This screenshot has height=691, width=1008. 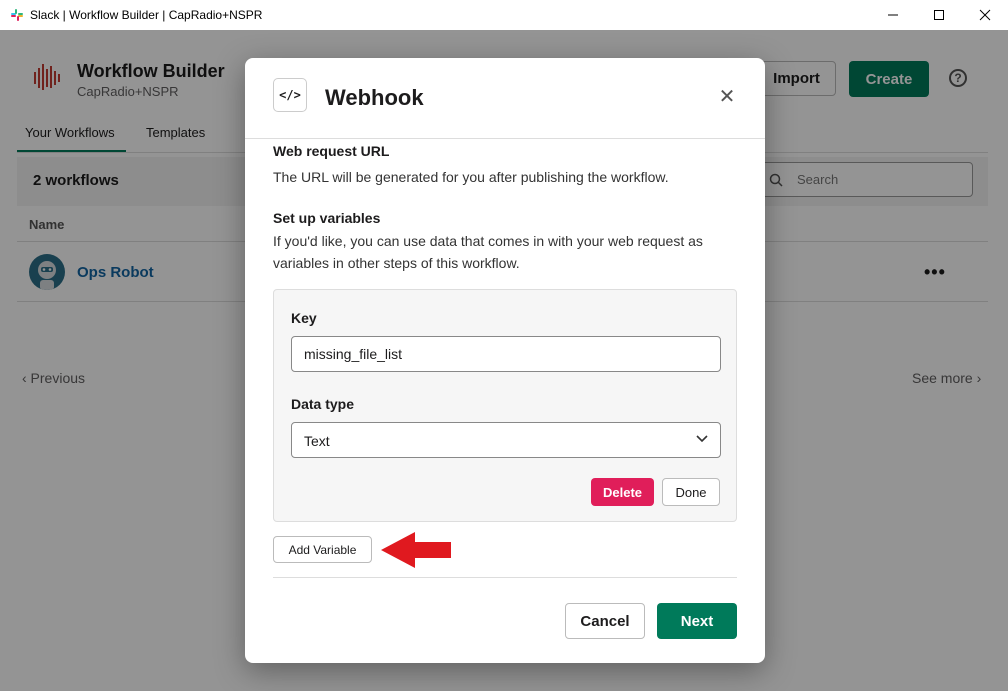 What do you see at coordinates (317, 441) in the screenshot?
I see `data-type-value: Text` at bounding box center [317, 441].